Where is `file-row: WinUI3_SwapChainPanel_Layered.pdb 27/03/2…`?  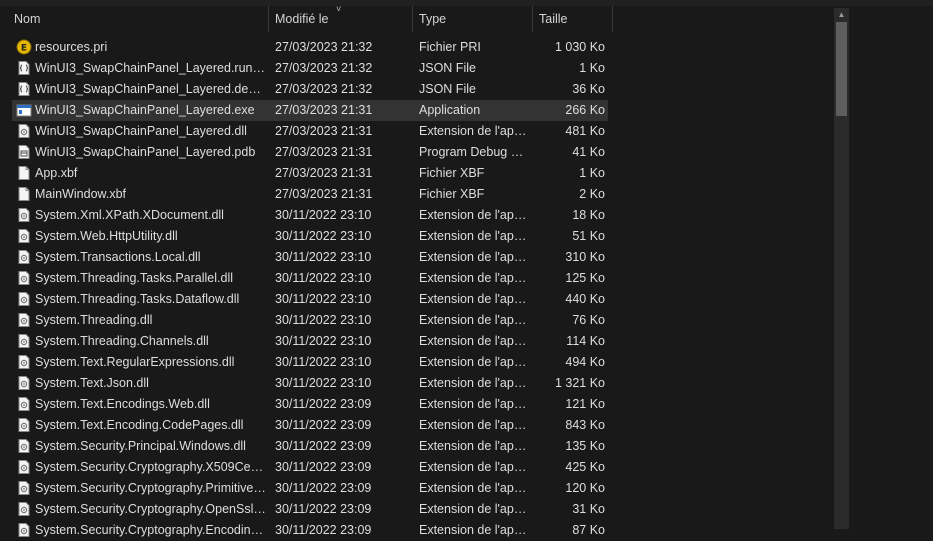 file-row: WinUI3_SwapChainPanel_Layered.pdb 27/03/2… is located at coordinates (310, 152).